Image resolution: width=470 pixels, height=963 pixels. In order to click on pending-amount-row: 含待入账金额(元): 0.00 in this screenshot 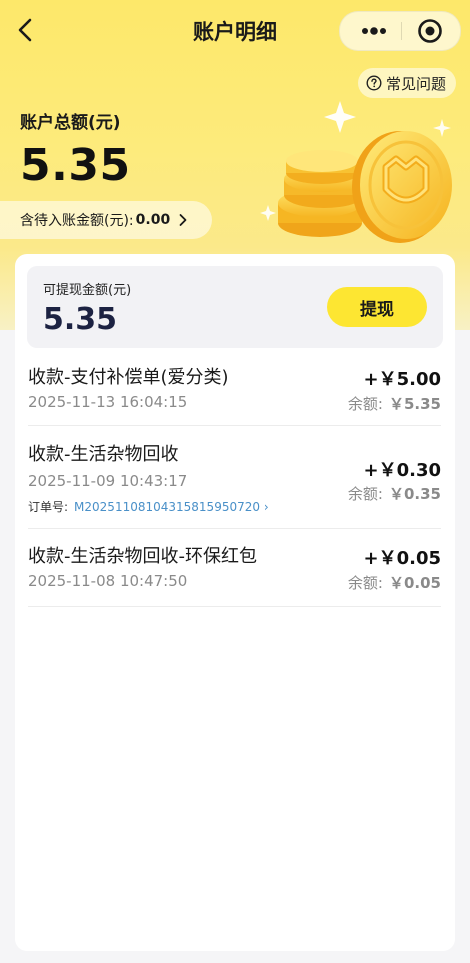, I will do `click(106, 220)`.